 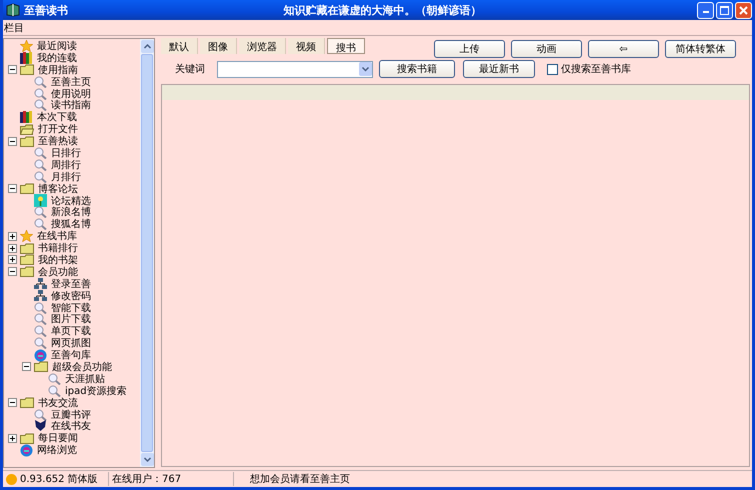 I want to click on tree-item: 至善主页, so click(x=71, y=81).